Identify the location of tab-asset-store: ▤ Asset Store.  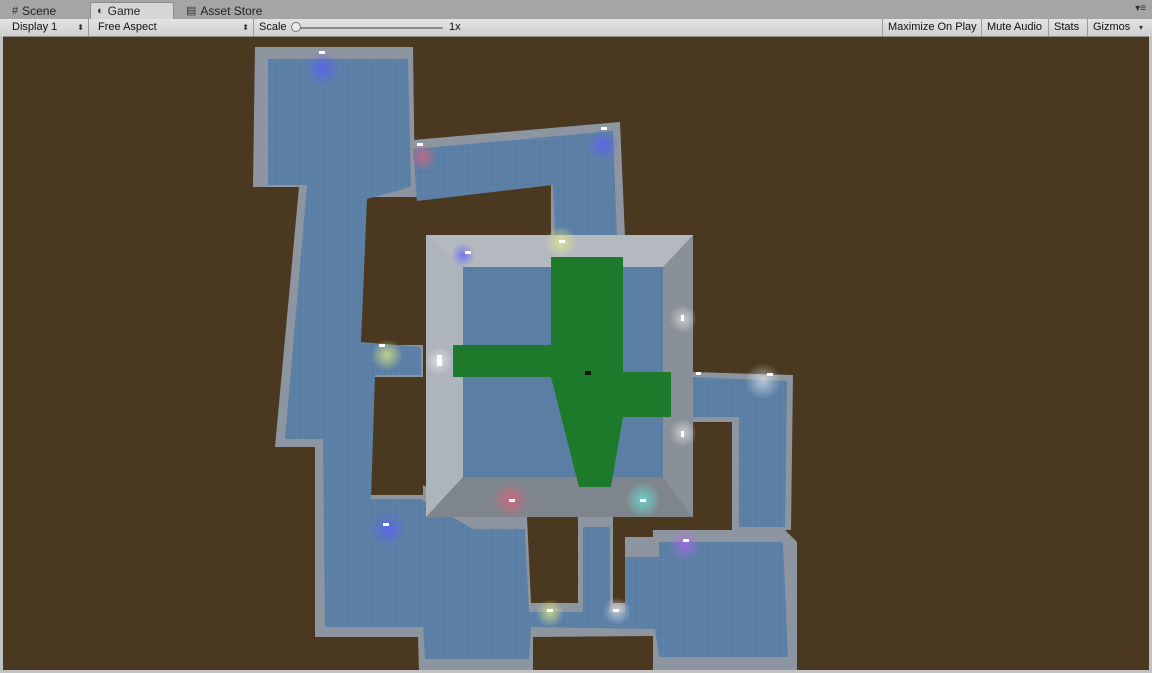
(224, 10).